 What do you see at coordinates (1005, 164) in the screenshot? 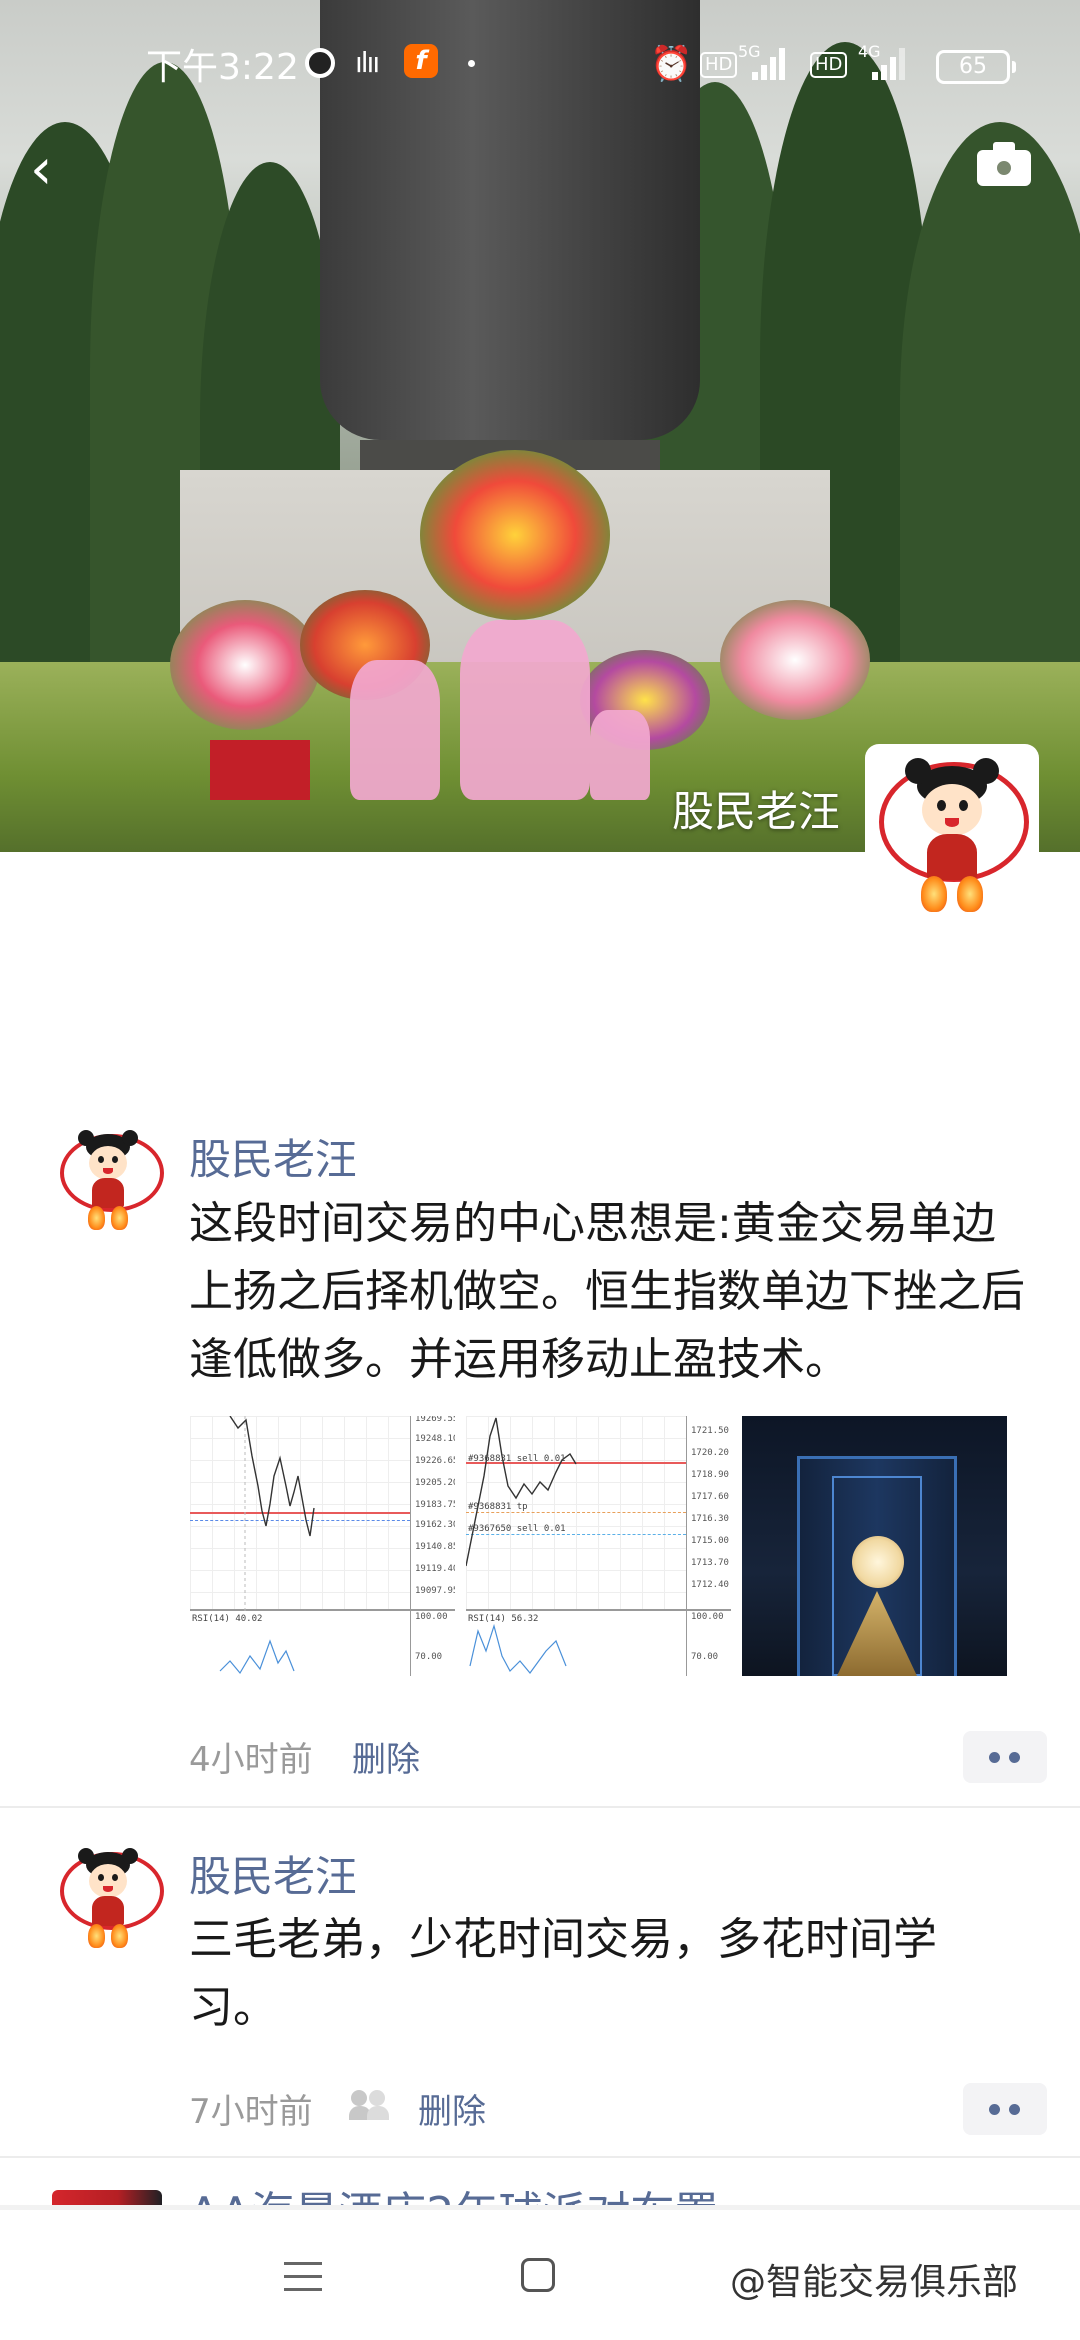
I see `camera-button` at bounding box center [1005, 164].